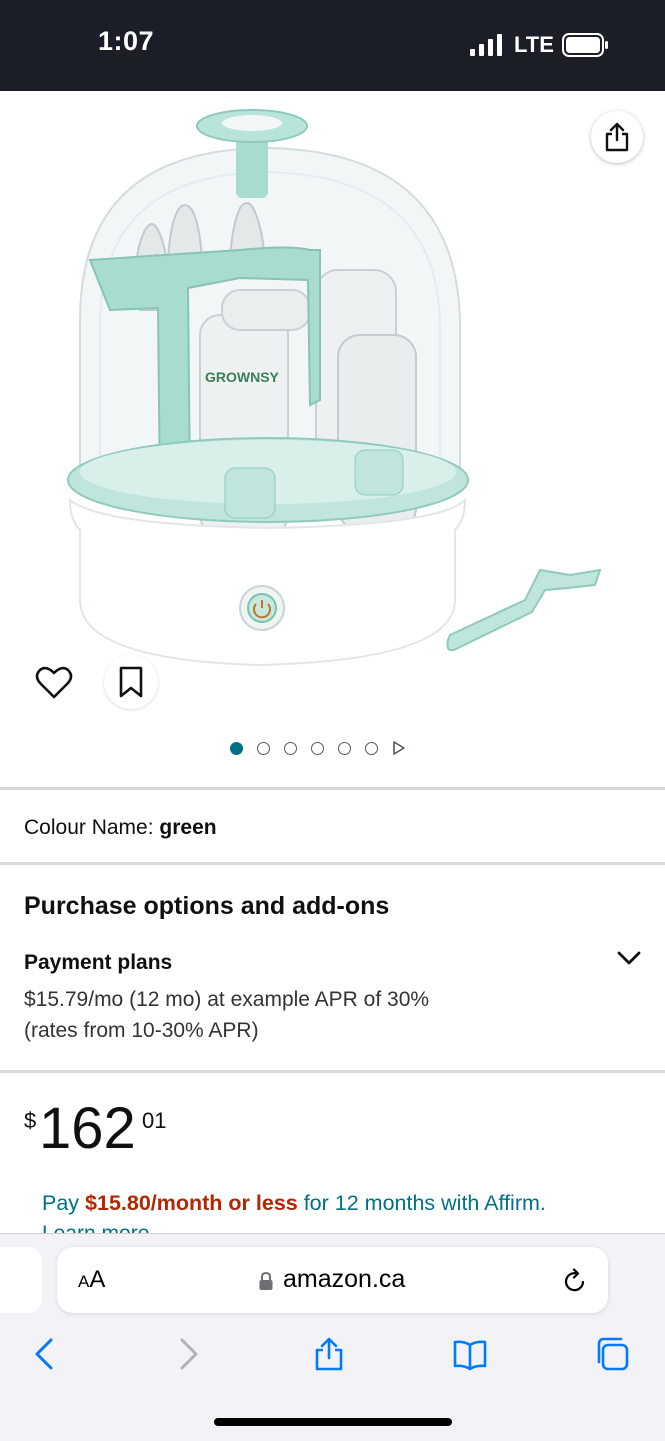  I want to click on price-currency: $, so click(30, 1120).